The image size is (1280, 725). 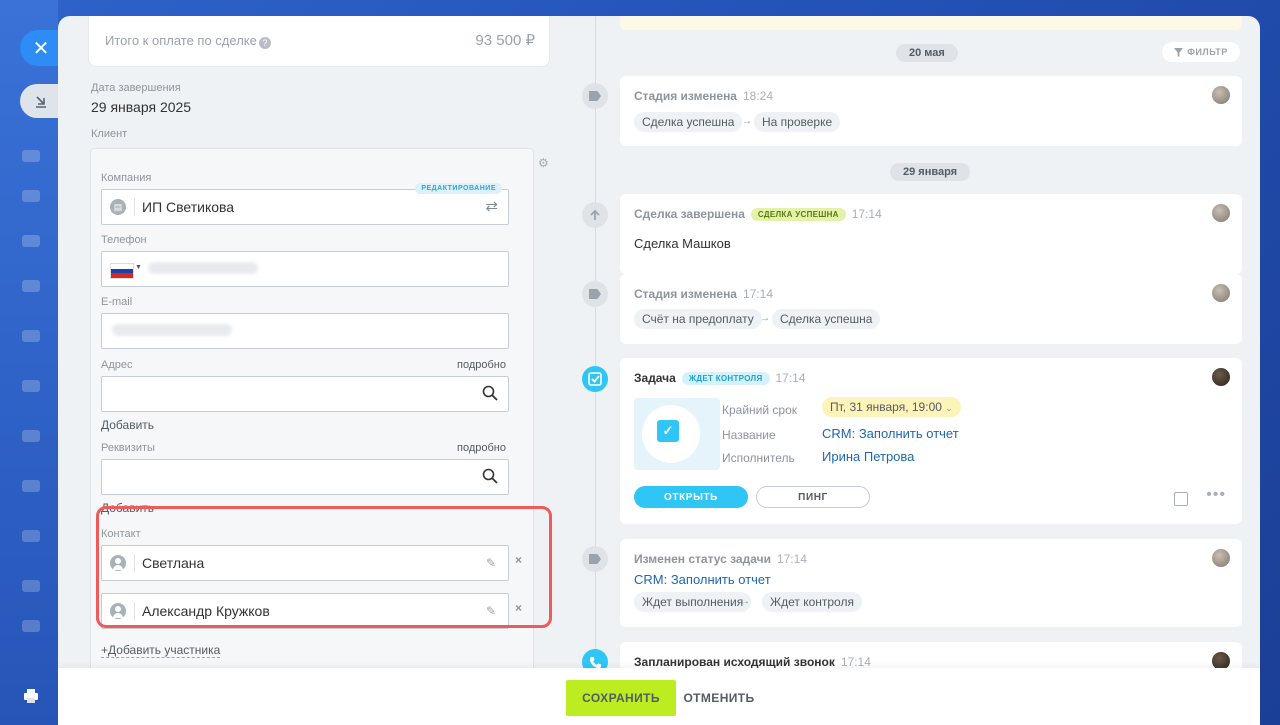 What do you see at coordinates (305, 204) in the screenshot?
I see `company-field: РЕДАКТИРОВАНИЕ ▤ ИП Светикова ⇄` at bounding box center [305, 204].